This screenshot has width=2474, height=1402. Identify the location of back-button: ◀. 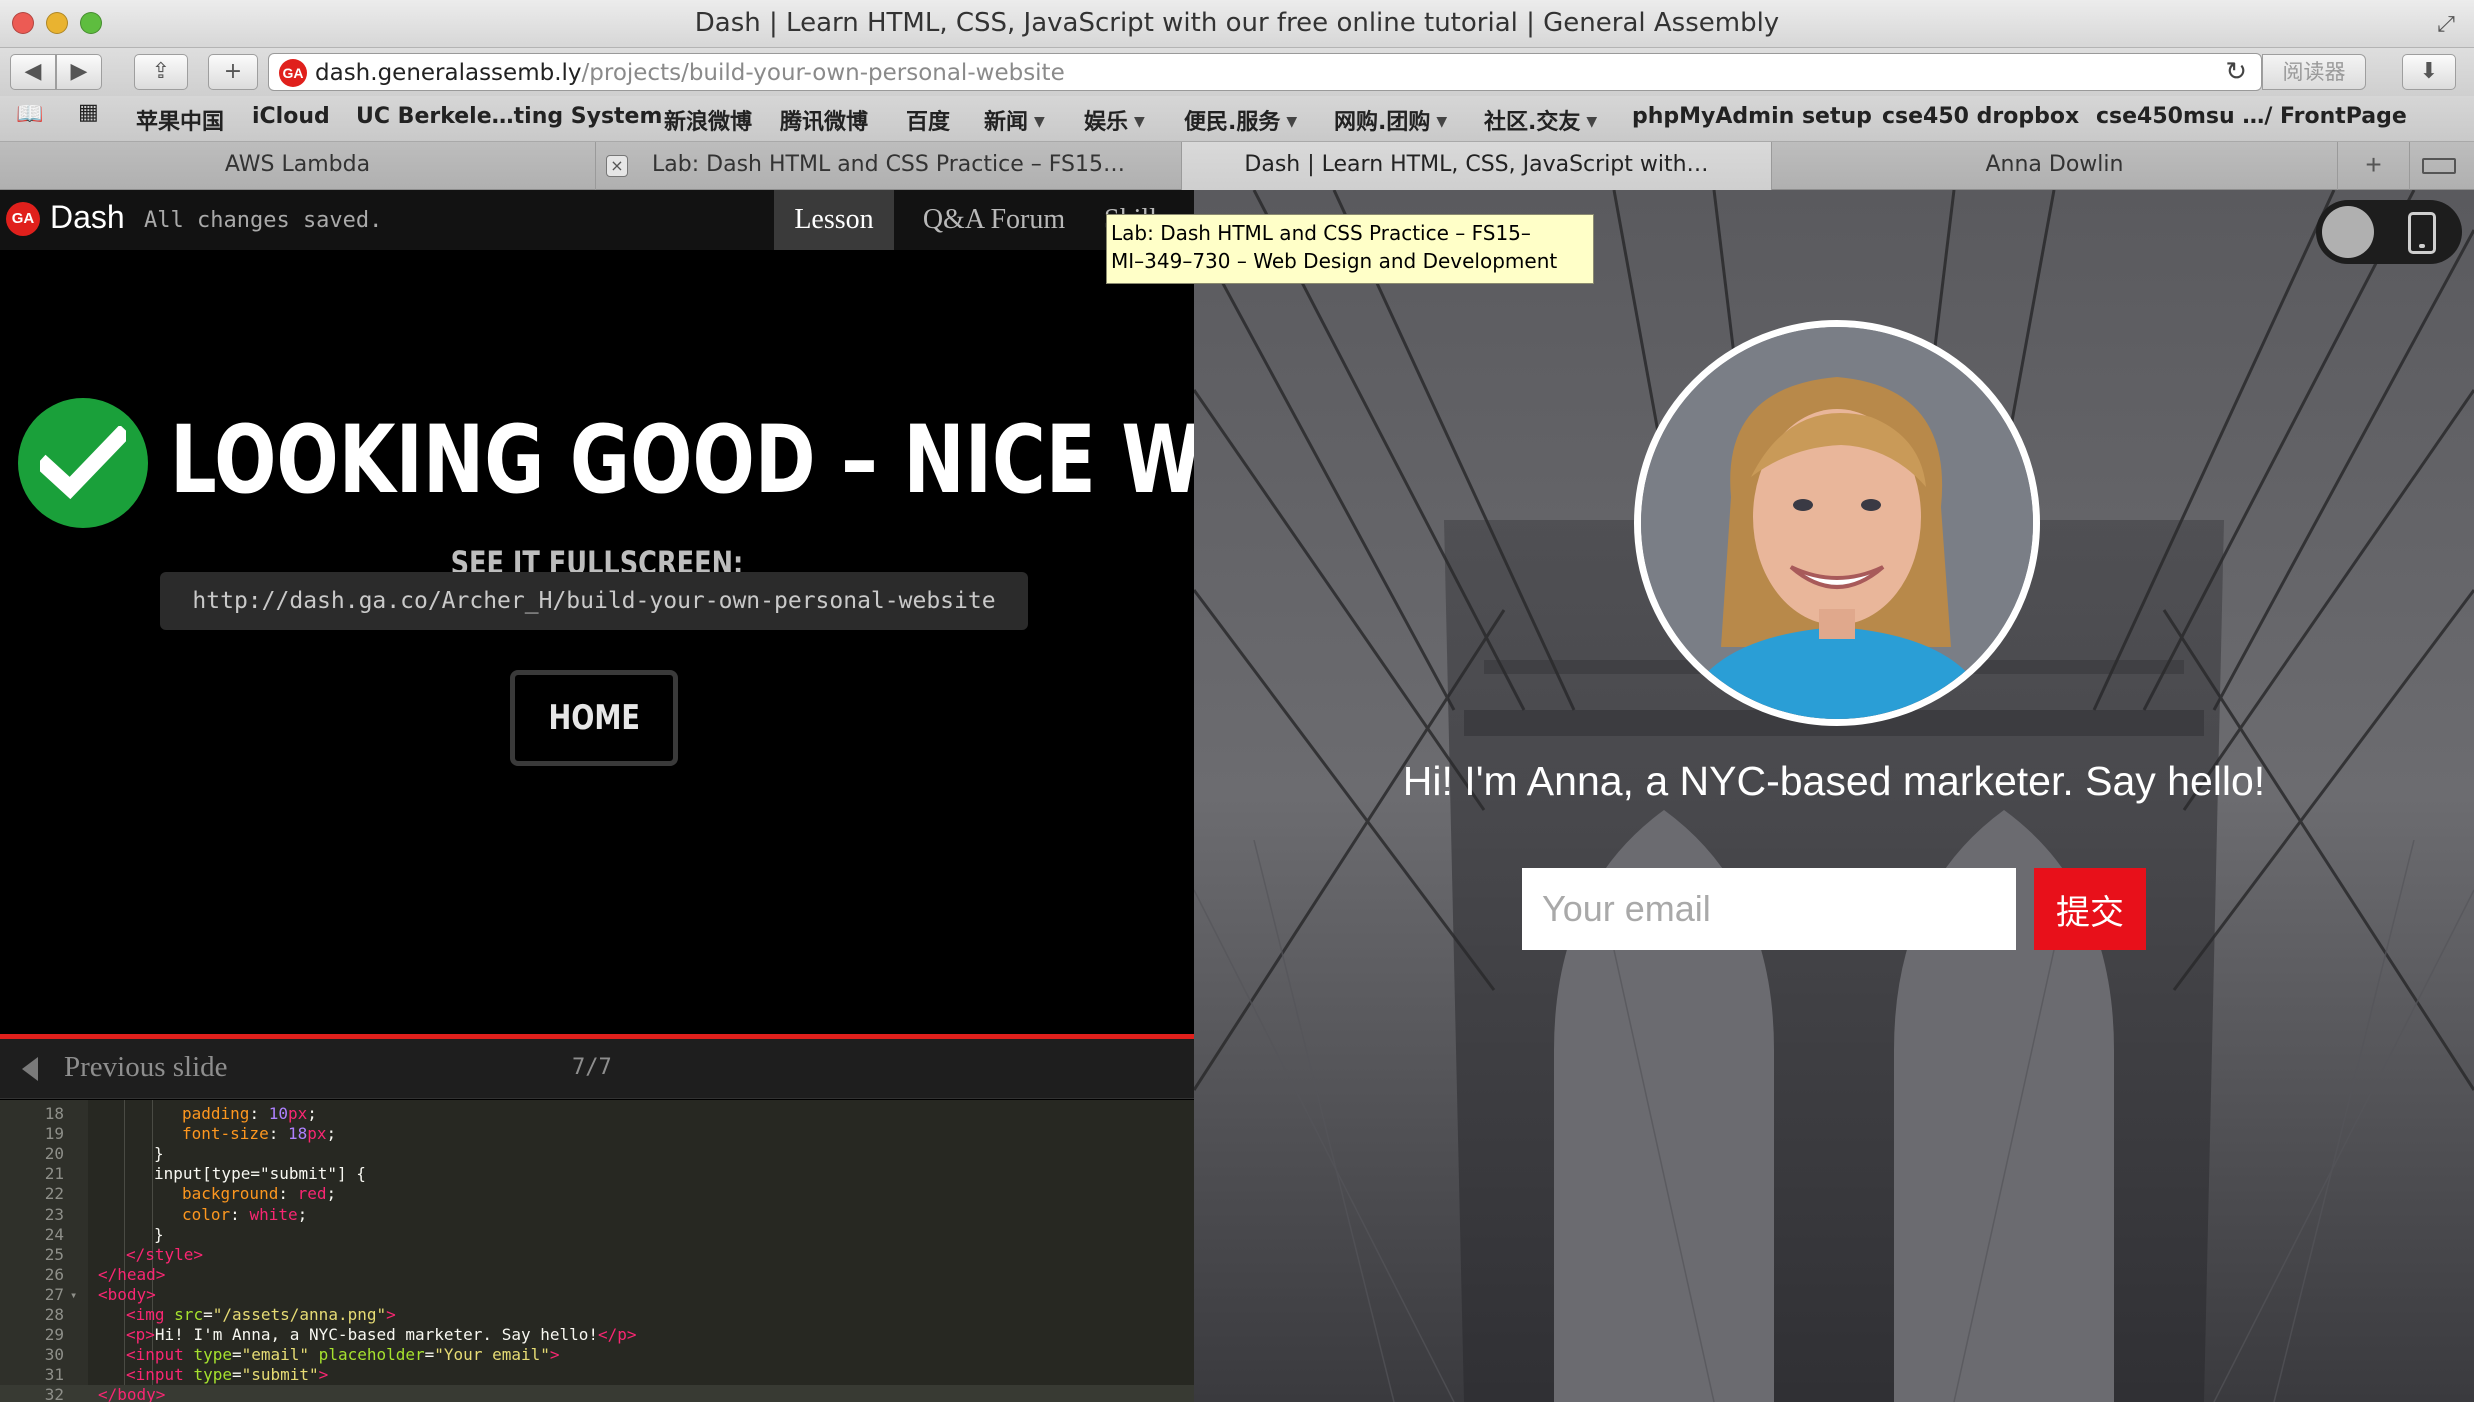
(33, 72).